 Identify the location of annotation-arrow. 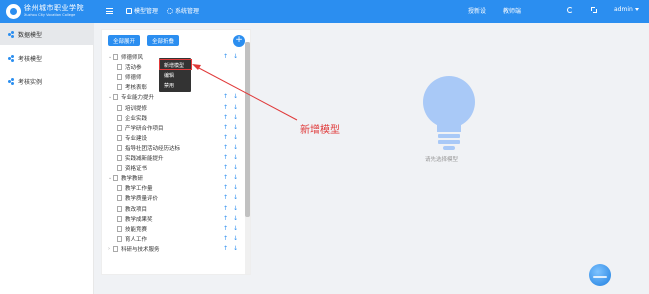
(245, 92).